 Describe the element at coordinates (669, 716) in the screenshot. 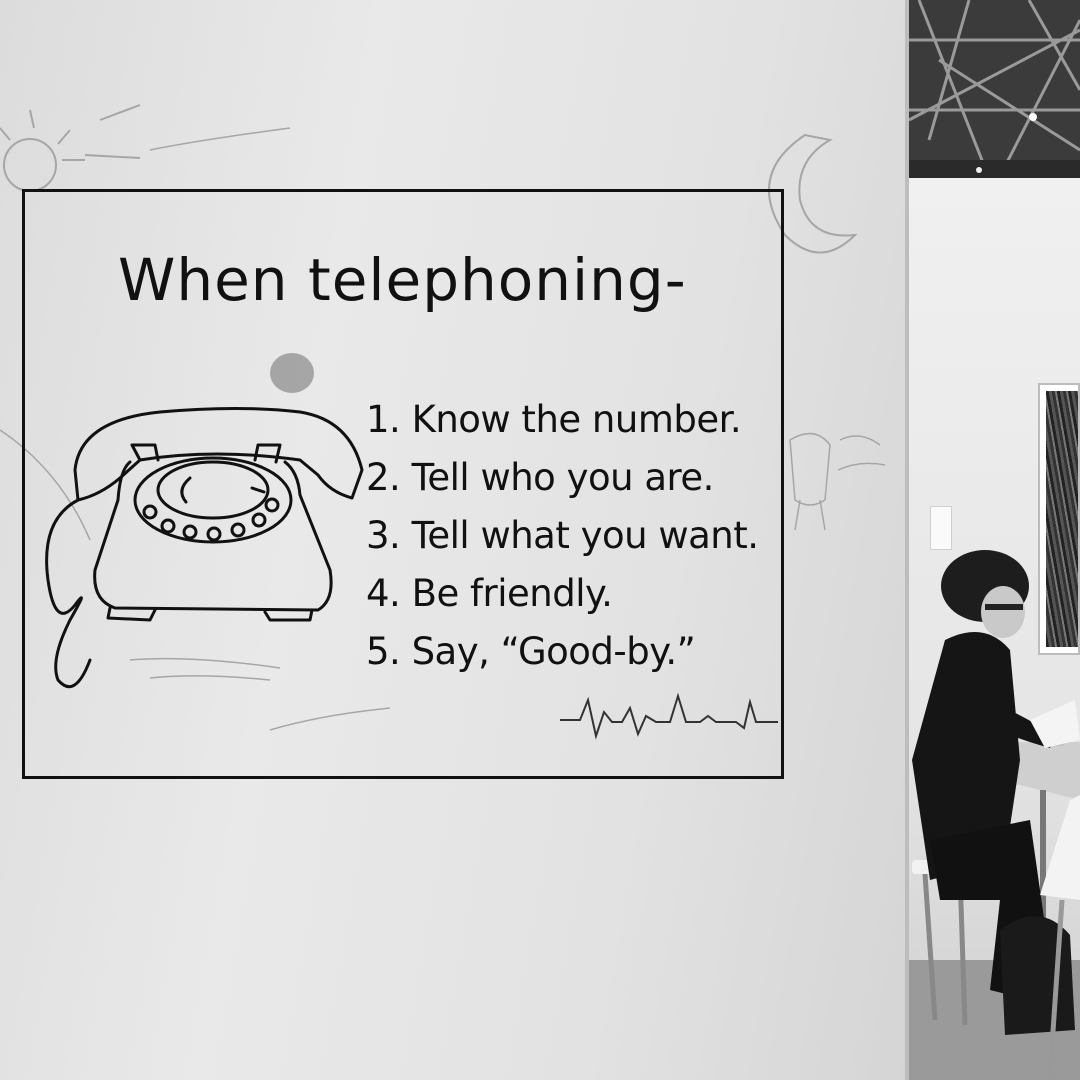

I see `heartbeat-icon` at that location.